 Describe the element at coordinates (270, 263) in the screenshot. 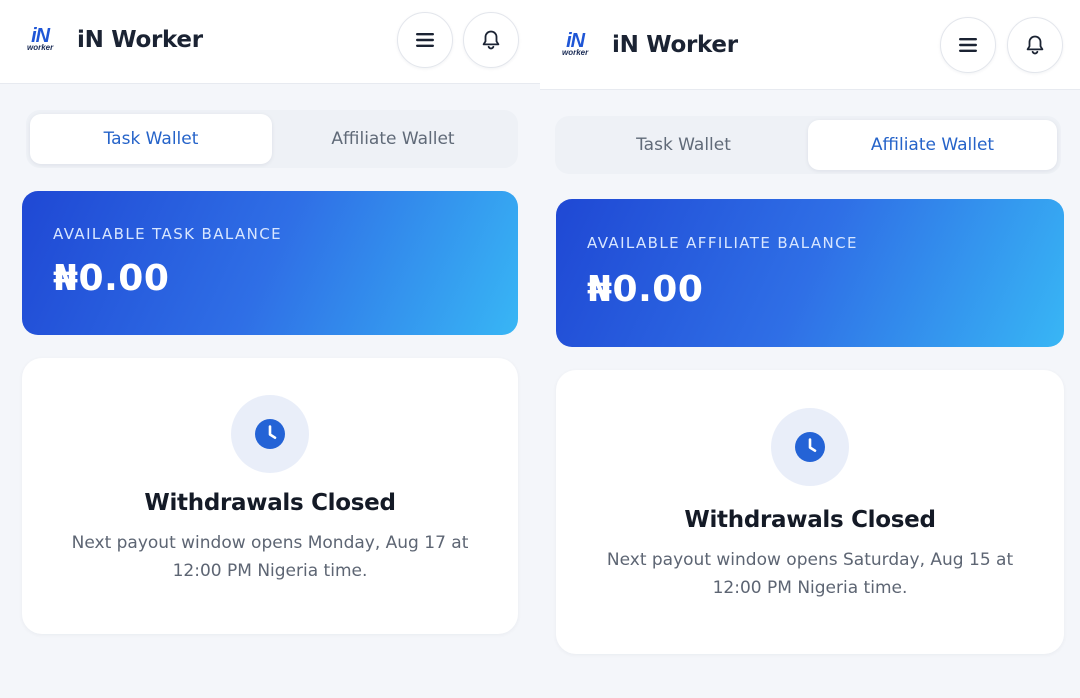

I see `balance-card: AVAILABLE TASK BALANCE ₦0.00` at that location.